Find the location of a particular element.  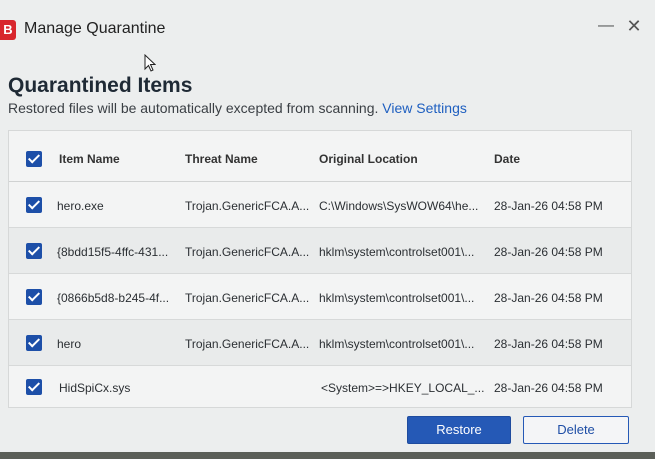

column-header-threat-name: Threat Name is located at coordinates (221, 159).